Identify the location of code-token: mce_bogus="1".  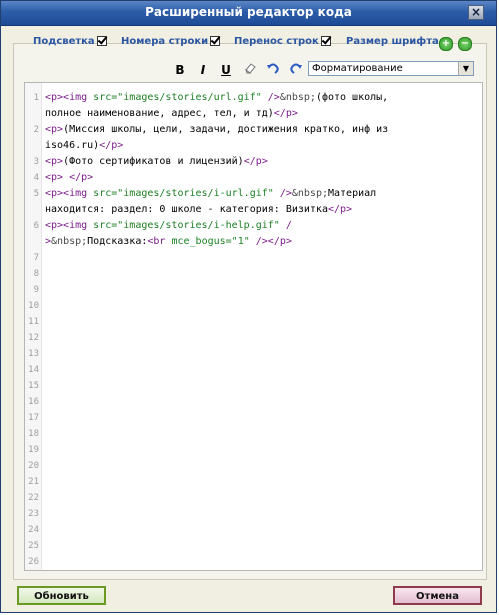
(210, 241).